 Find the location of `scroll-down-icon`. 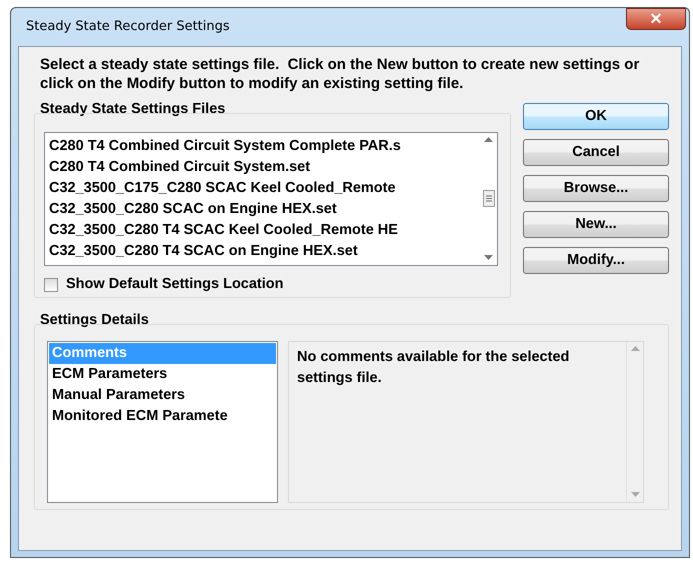

scroll-down-icon is located at coordinates (488, 257).